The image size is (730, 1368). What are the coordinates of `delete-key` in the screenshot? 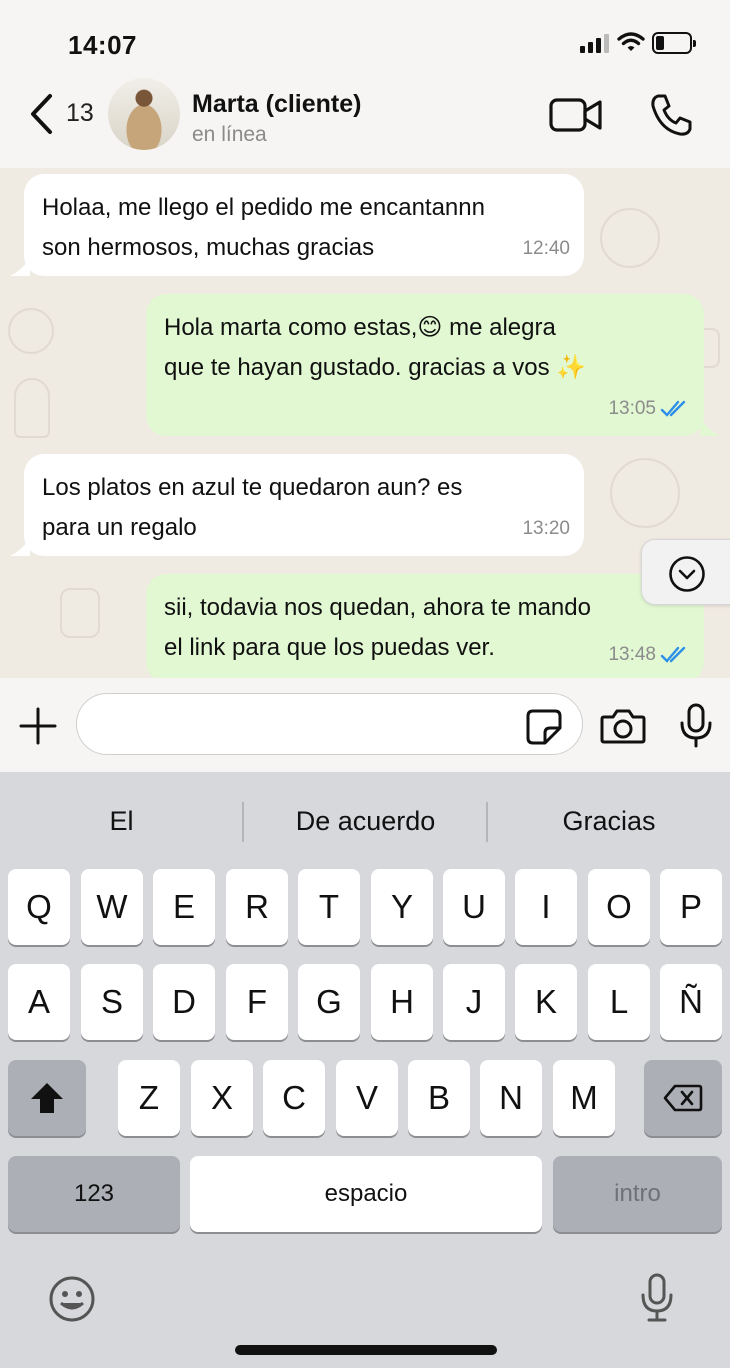 It's located at (683, 1098).